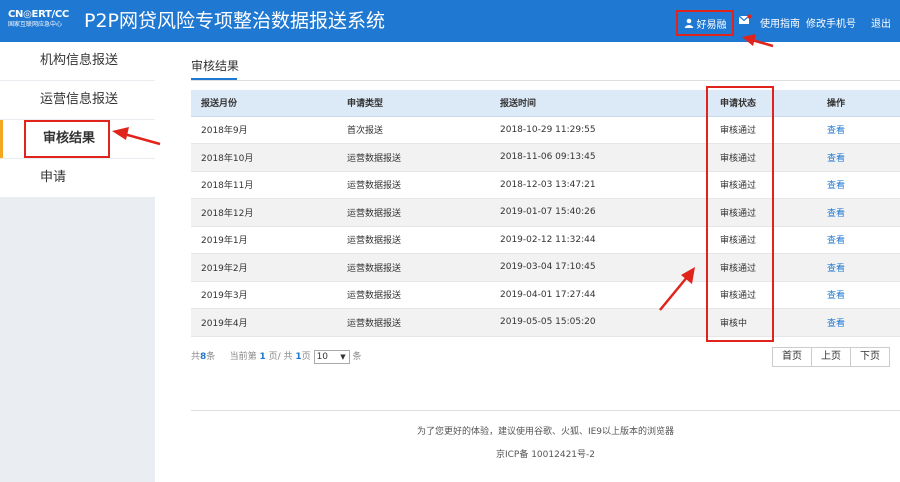  Describe the element at coordinates (136, 136) in the screenshot. I see `annotation-arrow-sidebar` at that location.